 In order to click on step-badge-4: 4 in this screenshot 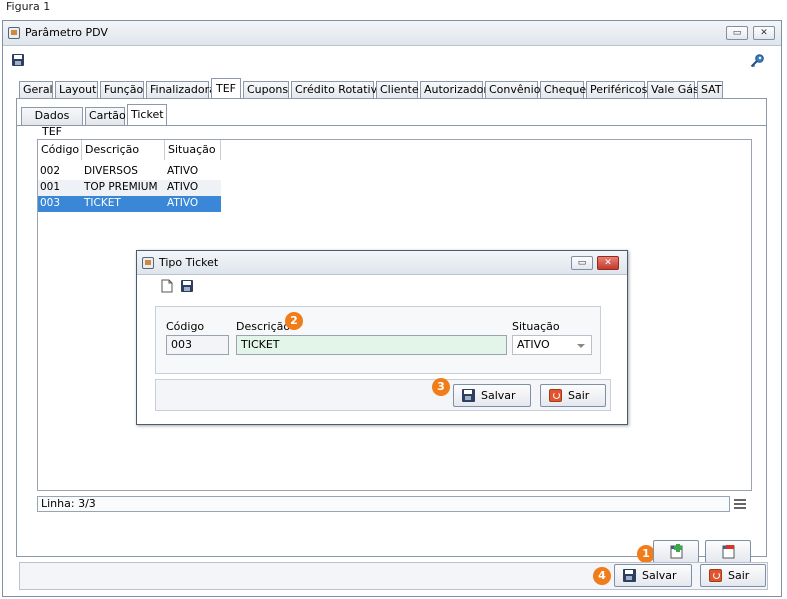, I will do `click(602, 576)`.